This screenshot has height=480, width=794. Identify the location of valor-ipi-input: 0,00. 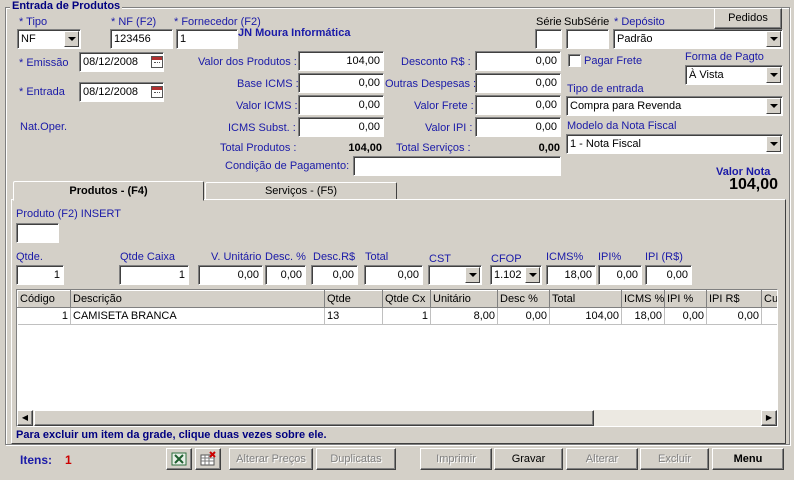
(518, 127).